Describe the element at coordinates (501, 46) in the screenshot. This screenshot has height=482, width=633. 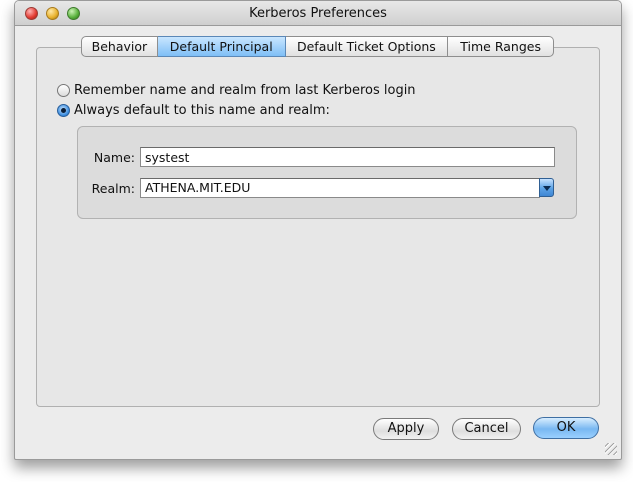
I see `tab-time-ranges: Time Ranges` at that location.